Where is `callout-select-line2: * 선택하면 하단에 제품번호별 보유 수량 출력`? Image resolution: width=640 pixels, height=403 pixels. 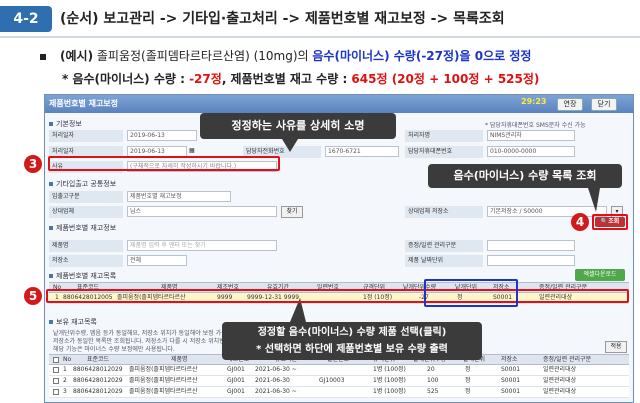 callout-select-line2: * 선택하면 하단에 제품번호별 보유 수량 출력 is located at coordinates (352, 349).